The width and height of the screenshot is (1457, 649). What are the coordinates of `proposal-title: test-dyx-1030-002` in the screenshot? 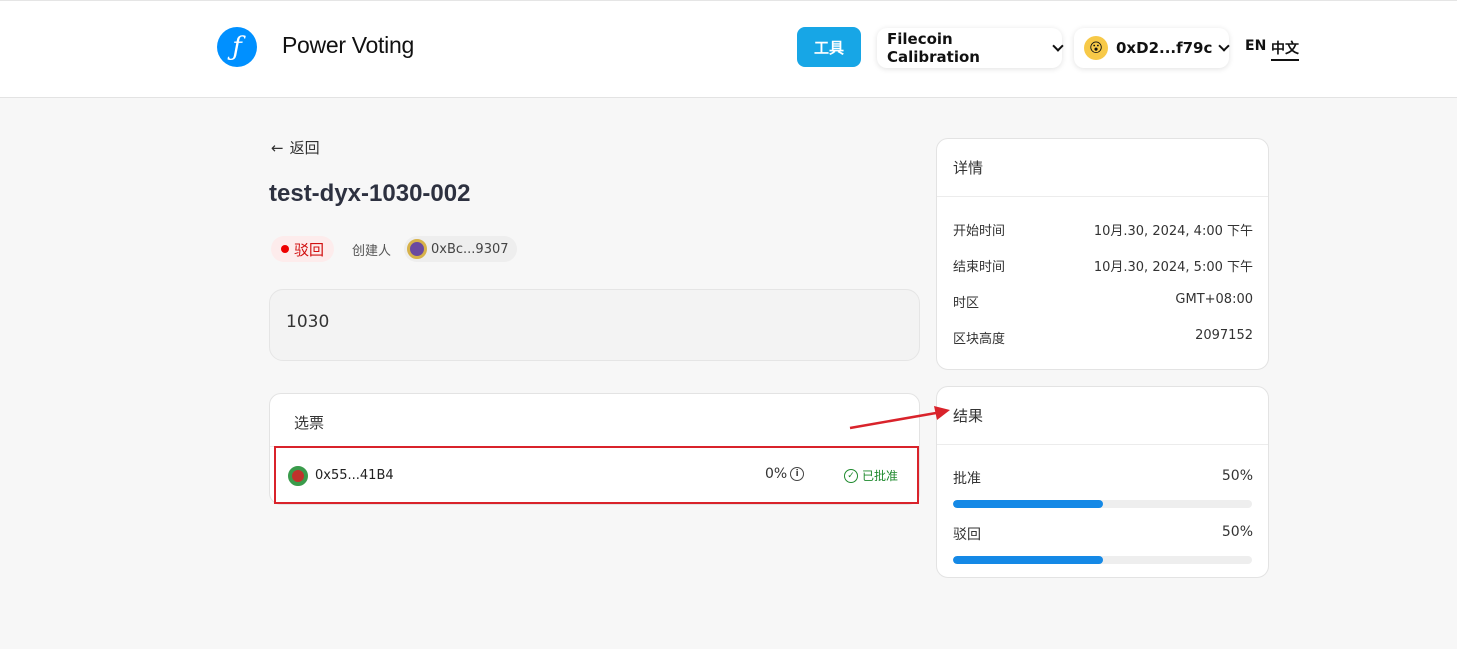 It's located at (370, 193).